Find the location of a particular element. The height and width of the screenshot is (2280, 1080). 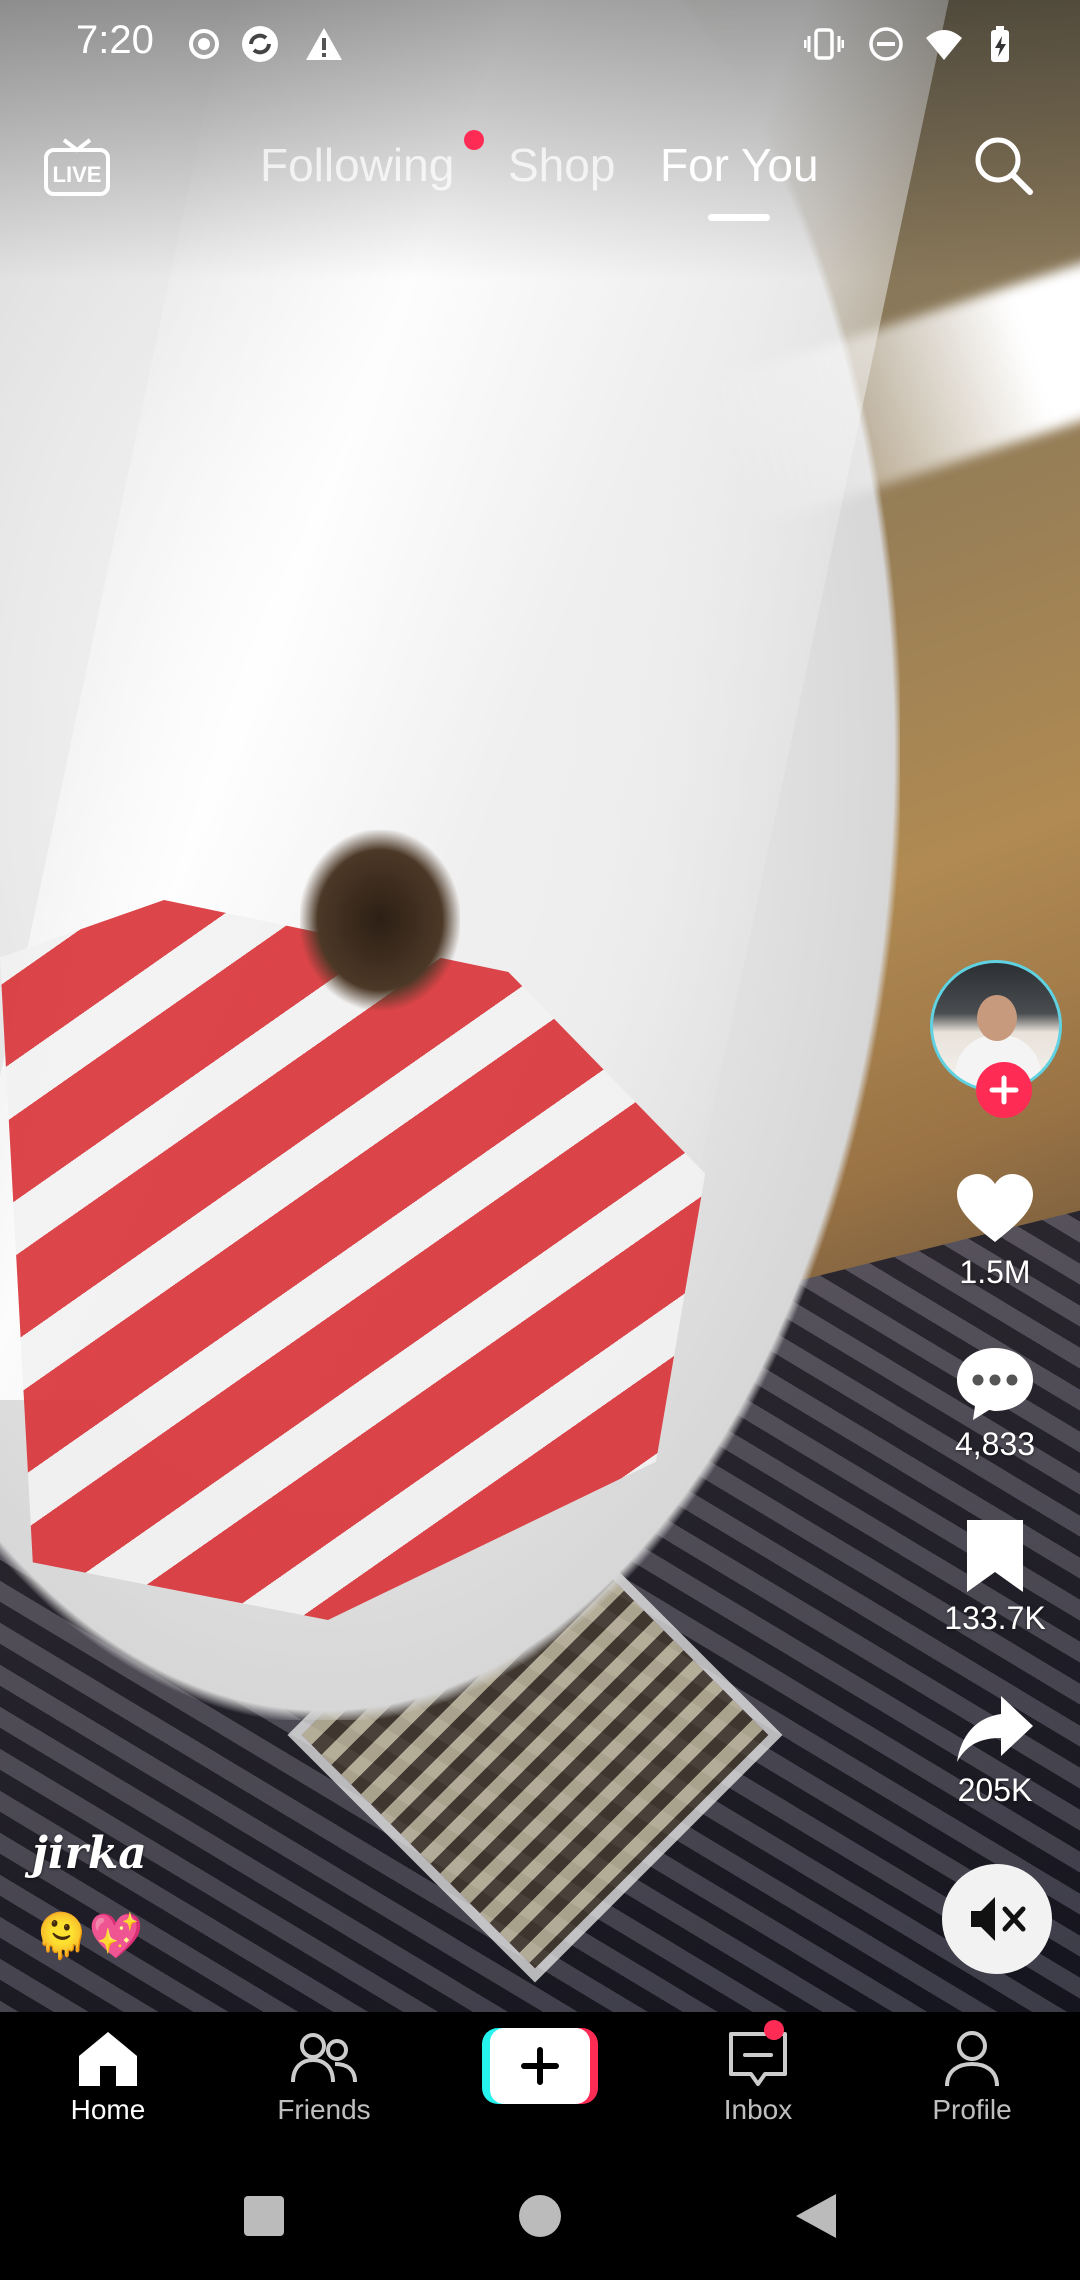

creator-avatar-button is located at coordinates (996, 1039).